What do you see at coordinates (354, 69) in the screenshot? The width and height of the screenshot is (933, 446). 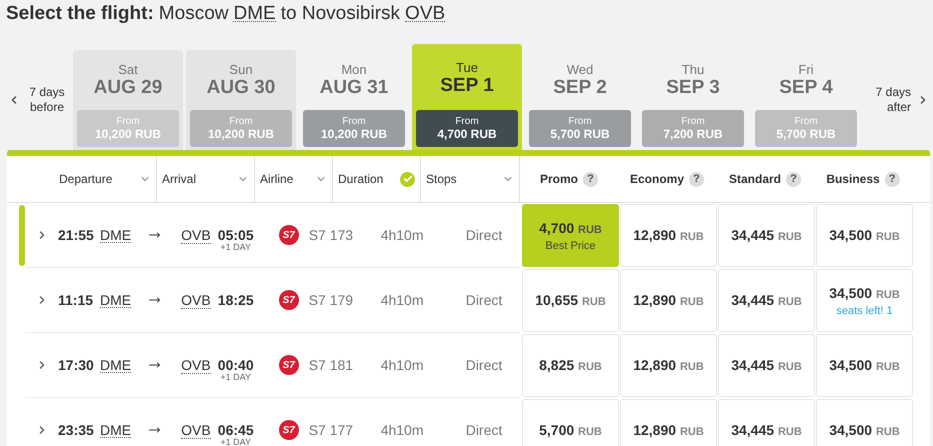 I see `weekday-label: Mon` at bounding box center [354, 69].